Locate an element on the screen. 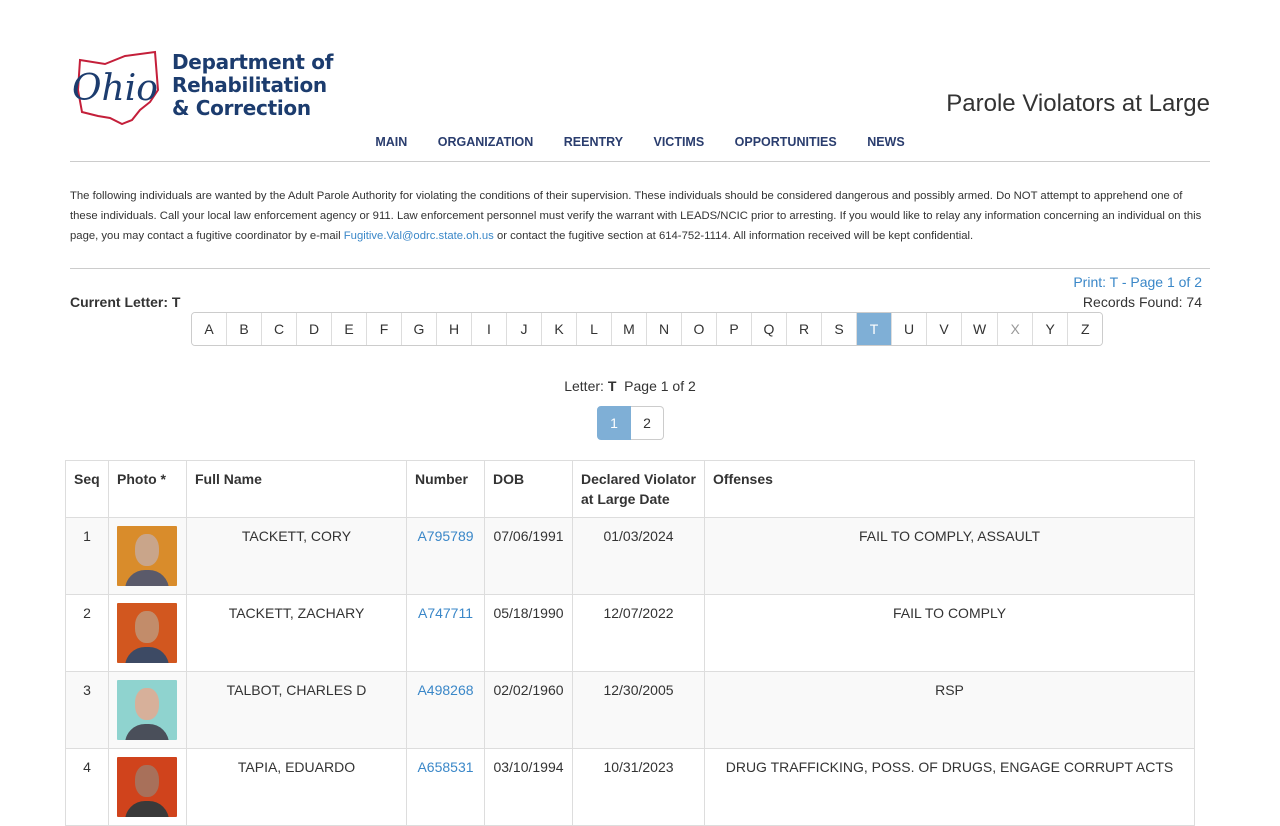  letter-d-button: D is located at coordinates (313, 329).